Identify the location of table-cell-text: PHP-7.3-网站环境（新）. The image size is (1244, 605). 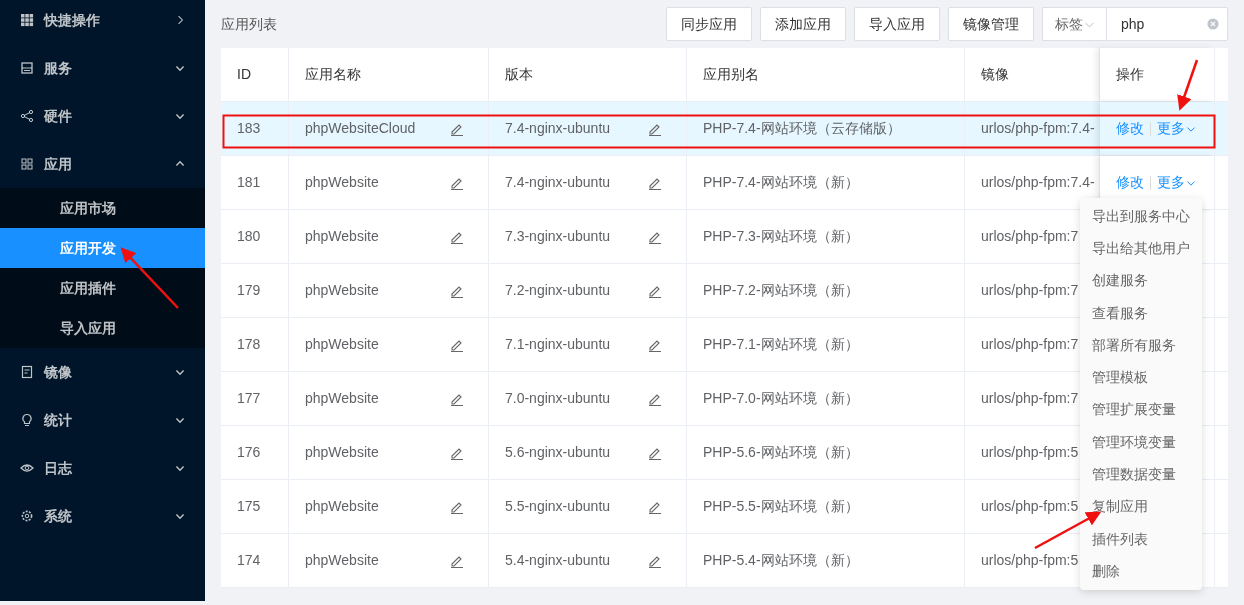
(781, 236).